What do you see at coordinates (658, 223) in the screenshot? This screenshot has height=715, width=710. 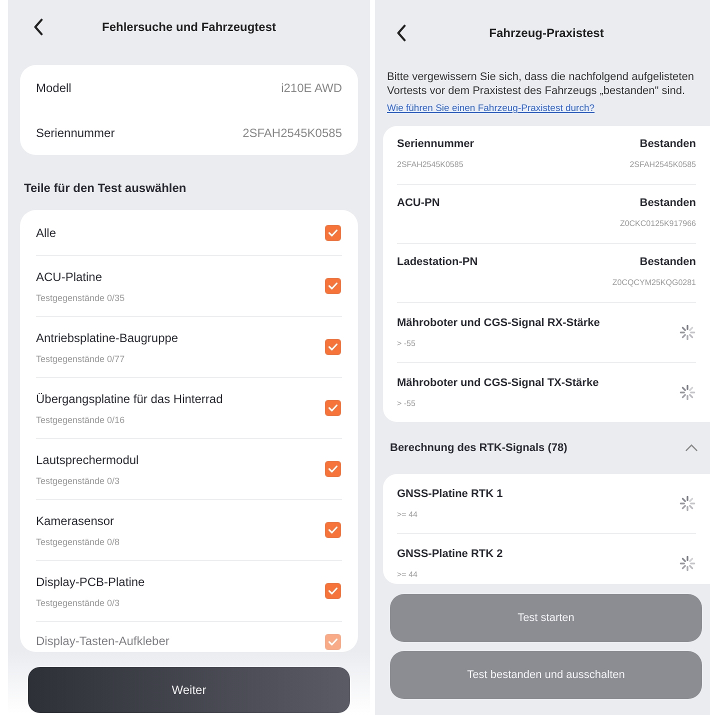 I see `test-value: Z0CKC0125K917966` at bounding box center [658, 223].